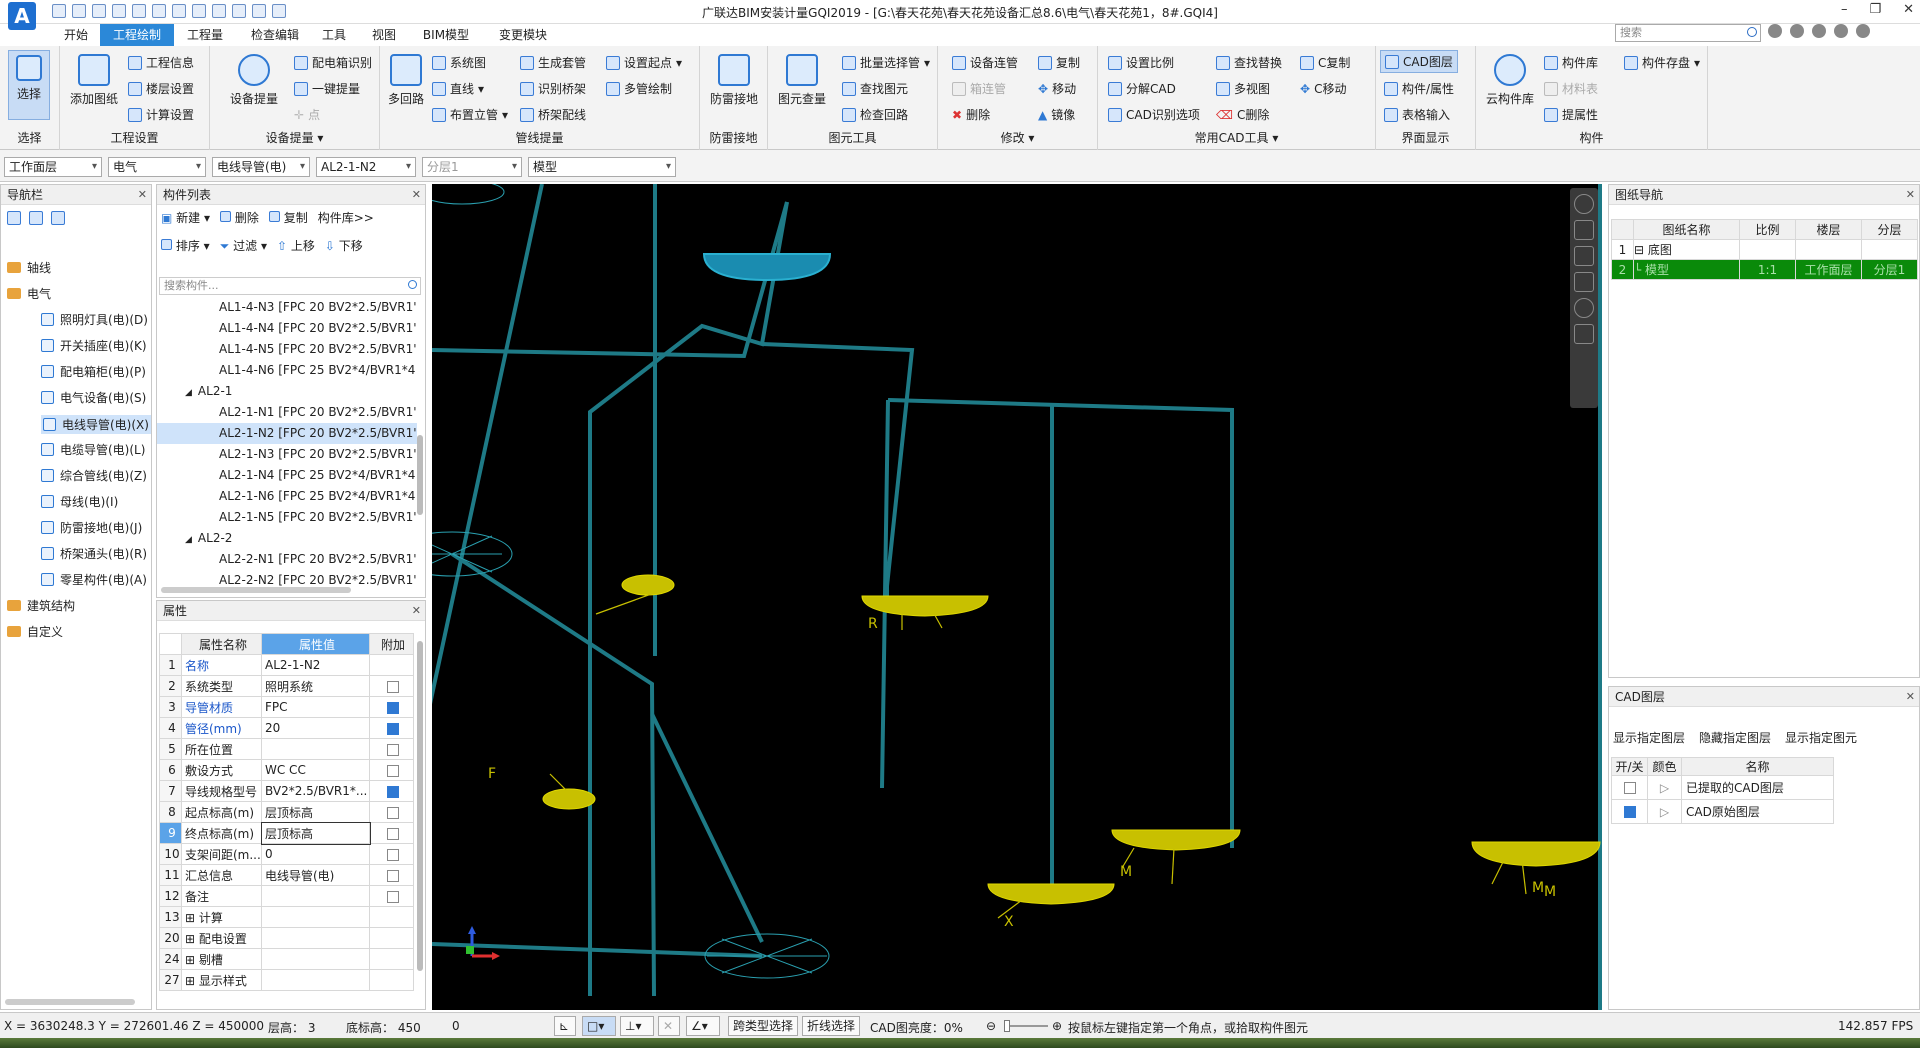 The width and height of the screenshot is (1920, 1048). Describe the element at coordinates (831, 1026) in the screenshot. I see `poly-select-button: 折线选择` at that location.